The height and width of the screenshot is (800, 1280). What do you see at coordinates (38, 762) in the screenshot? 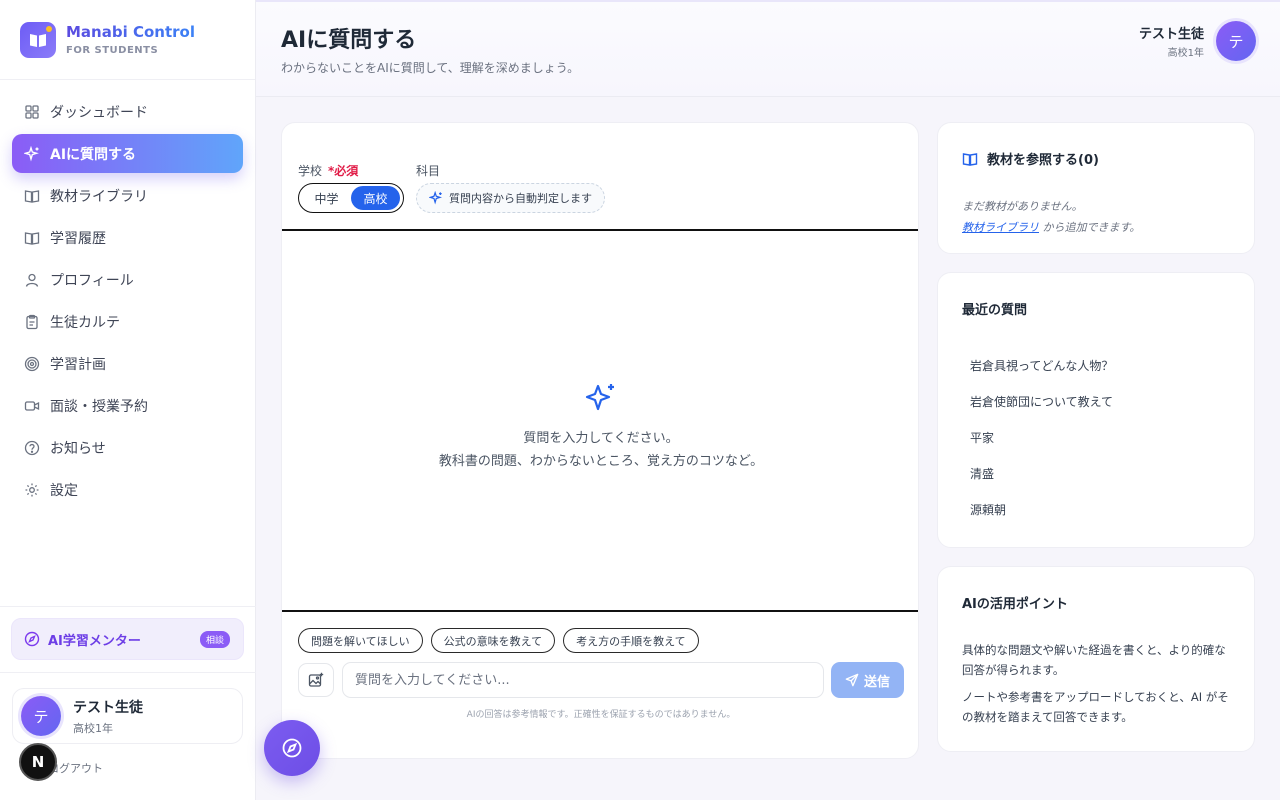
I see `n-badge: N` at bounding box center [38, 762].